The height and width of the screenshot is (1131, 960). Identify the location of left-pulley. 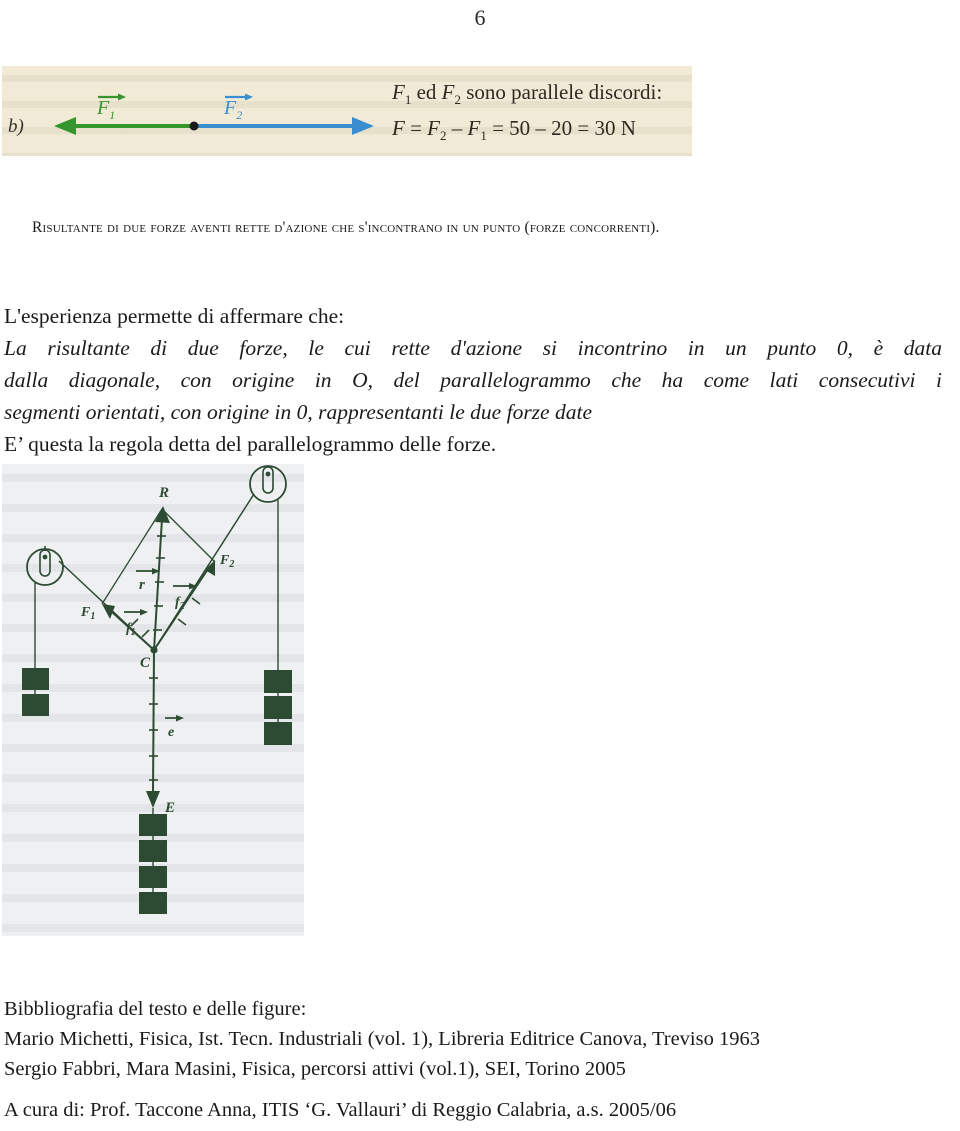
(45, 566).